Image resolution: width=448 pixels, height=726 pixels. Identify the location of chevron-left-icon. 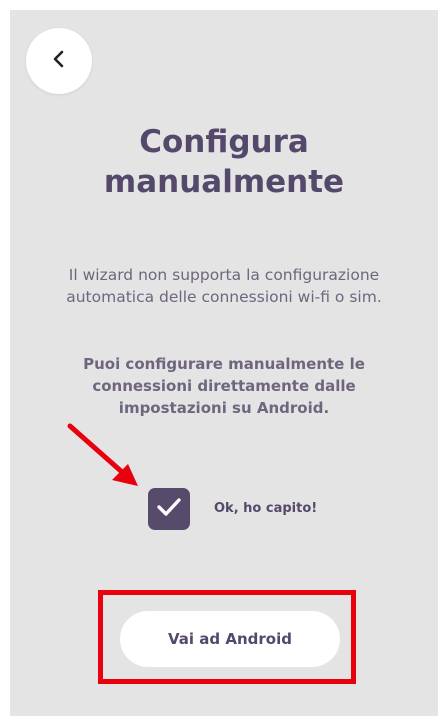
(59, 61).